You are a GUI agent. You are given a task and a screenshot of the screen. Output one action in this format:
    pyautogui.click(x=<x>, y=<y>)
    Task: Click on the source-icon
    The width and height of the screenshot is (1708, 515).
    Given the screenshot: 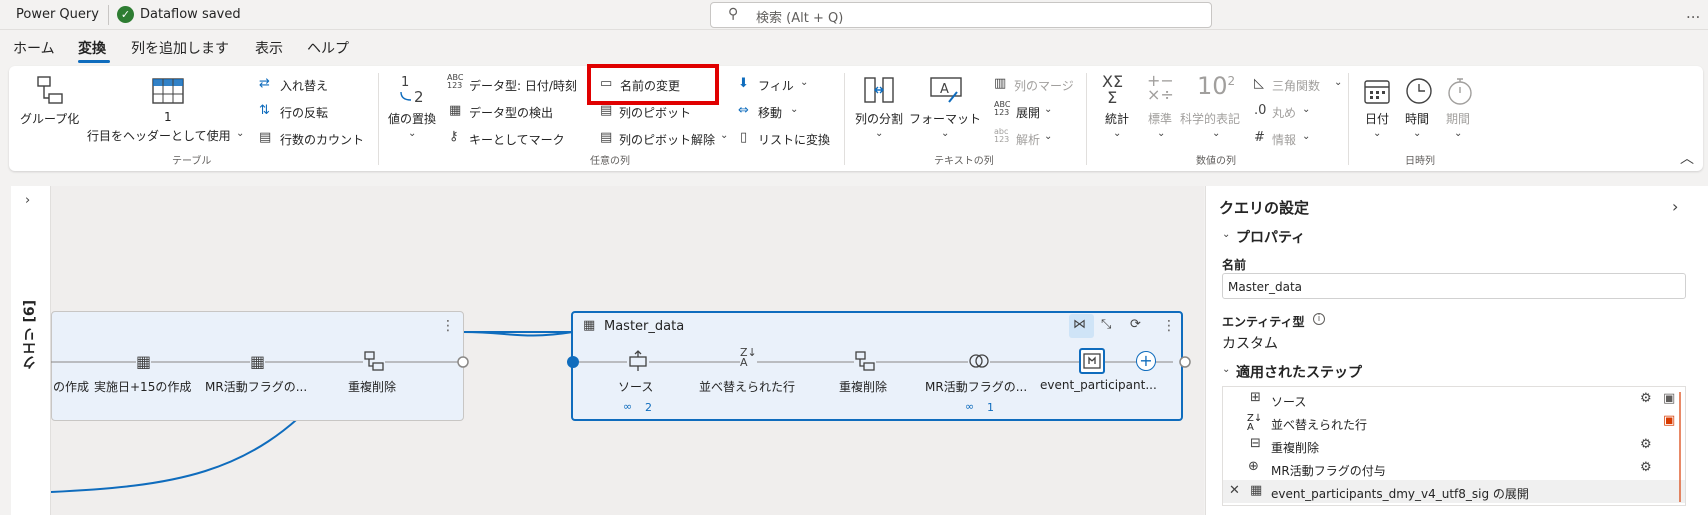 What is the action you would take?
    pyautogui.click(x=638, y=361)
    